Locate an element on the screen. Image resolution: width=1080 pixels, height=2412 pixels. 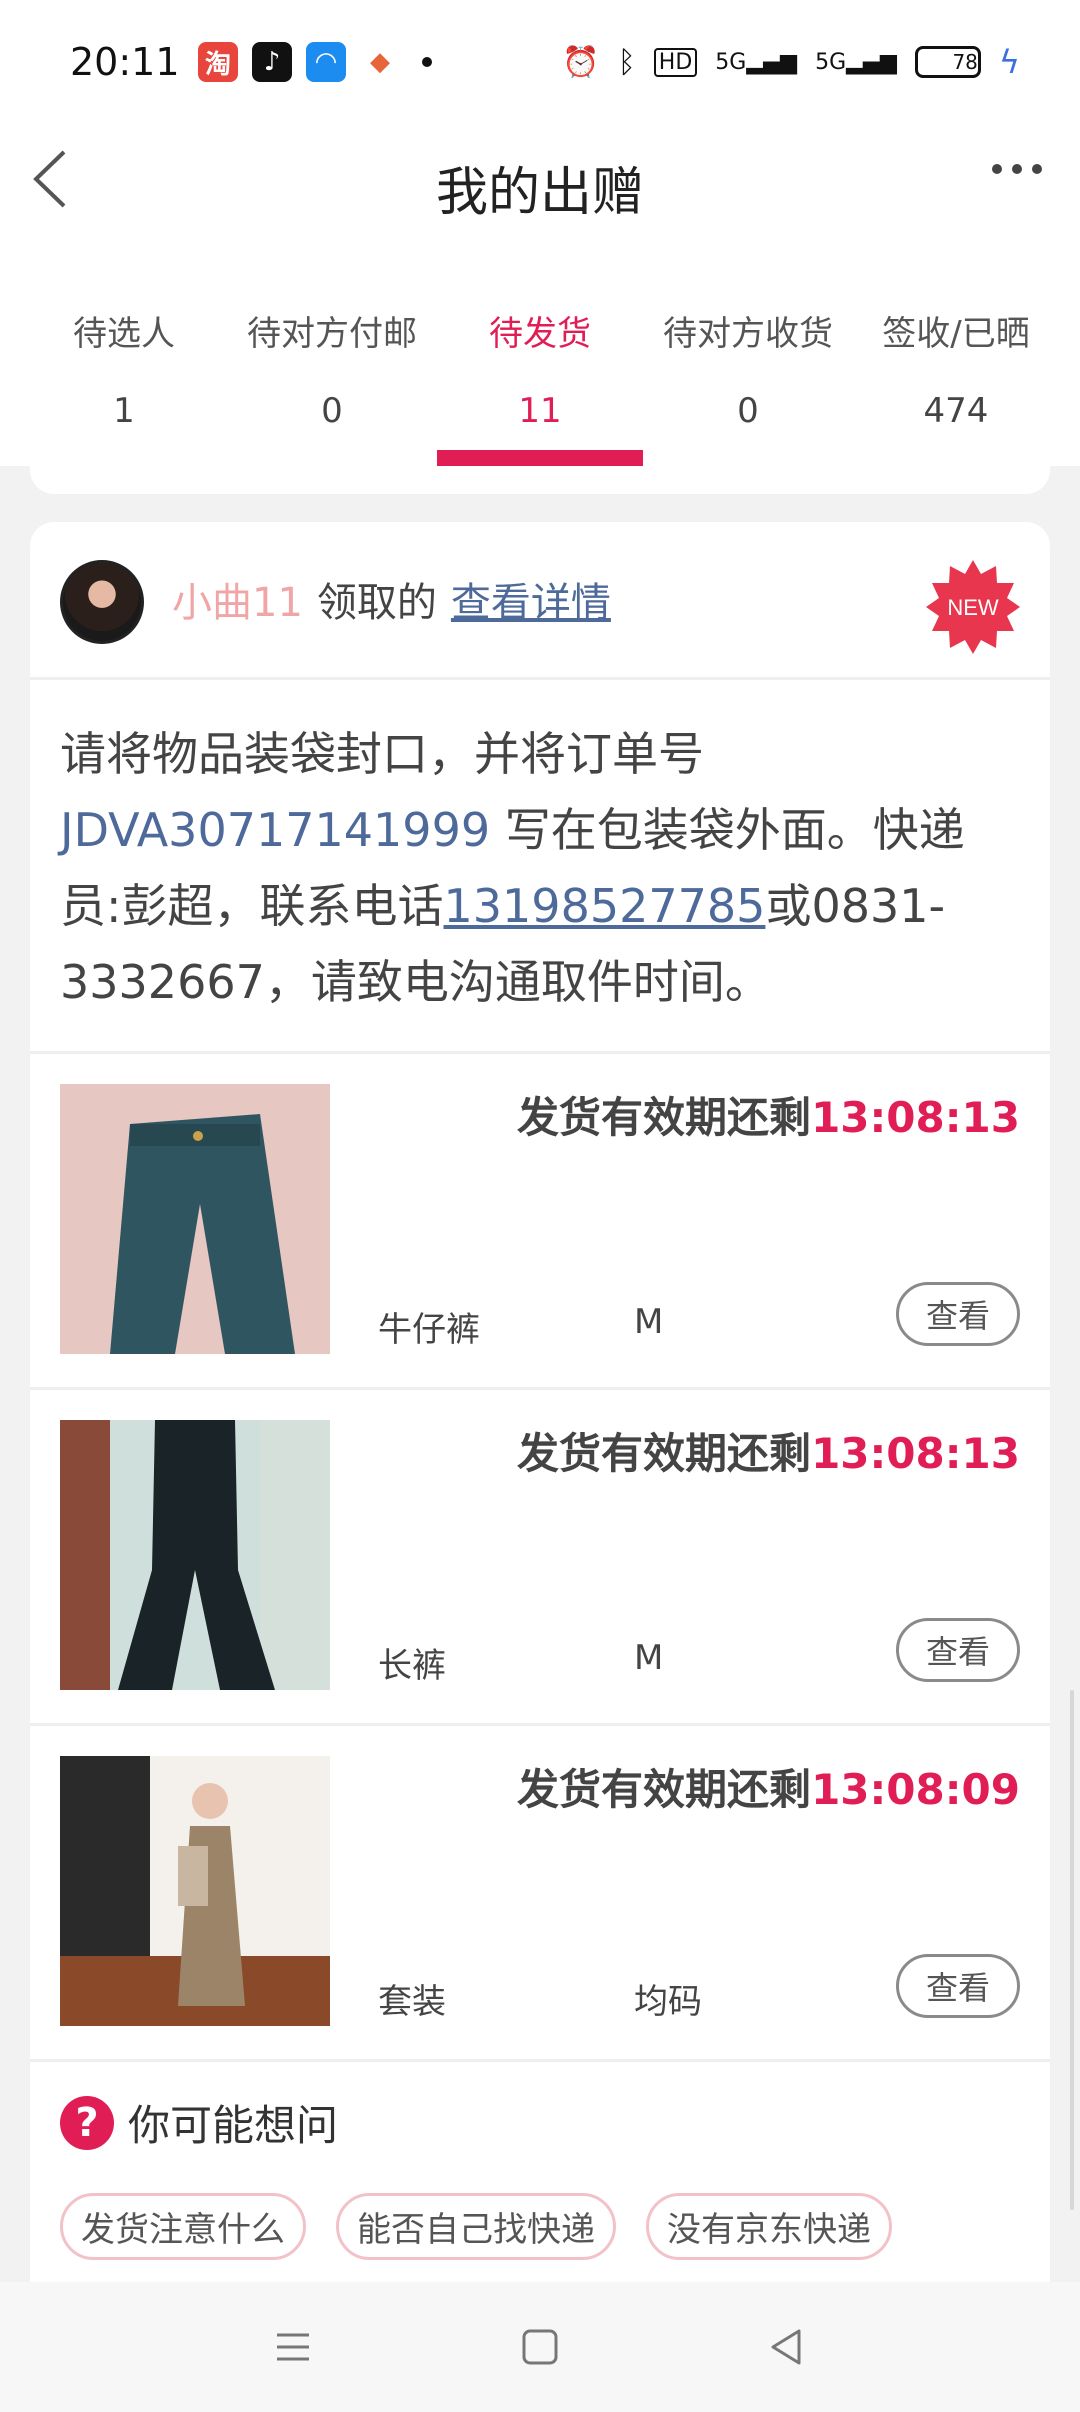
page-title: 我的出赠 is located at coordinates (539, 193).